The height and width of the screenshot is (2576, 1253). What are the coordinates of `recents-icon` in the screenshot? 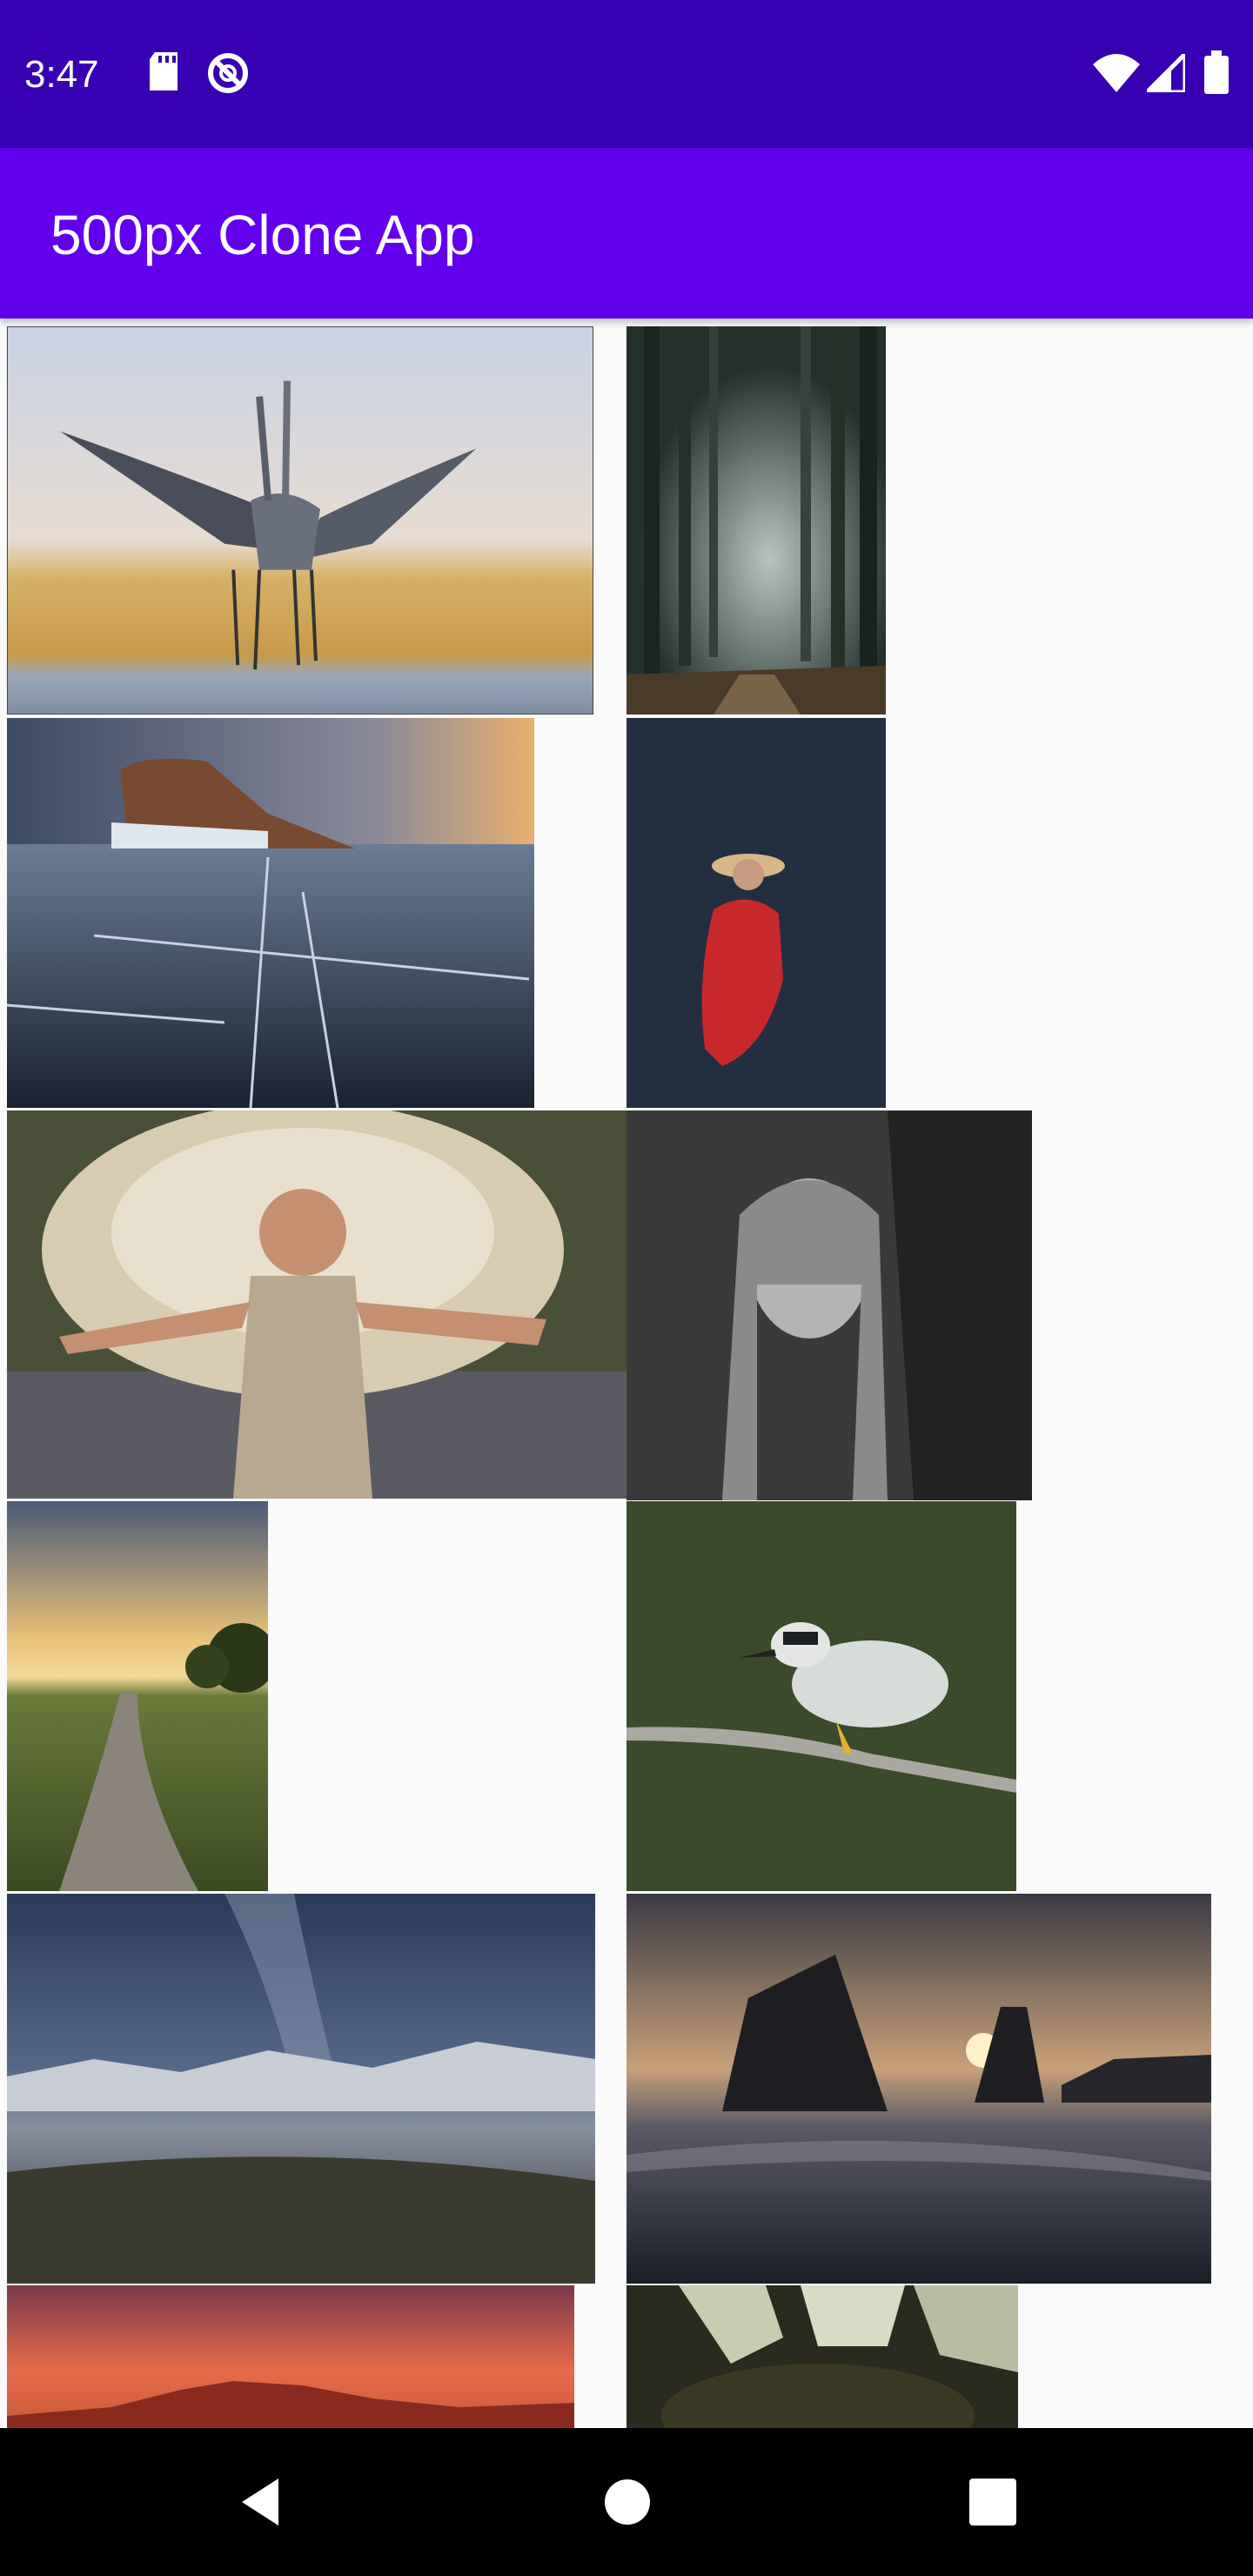 It's located at (992, 2502).